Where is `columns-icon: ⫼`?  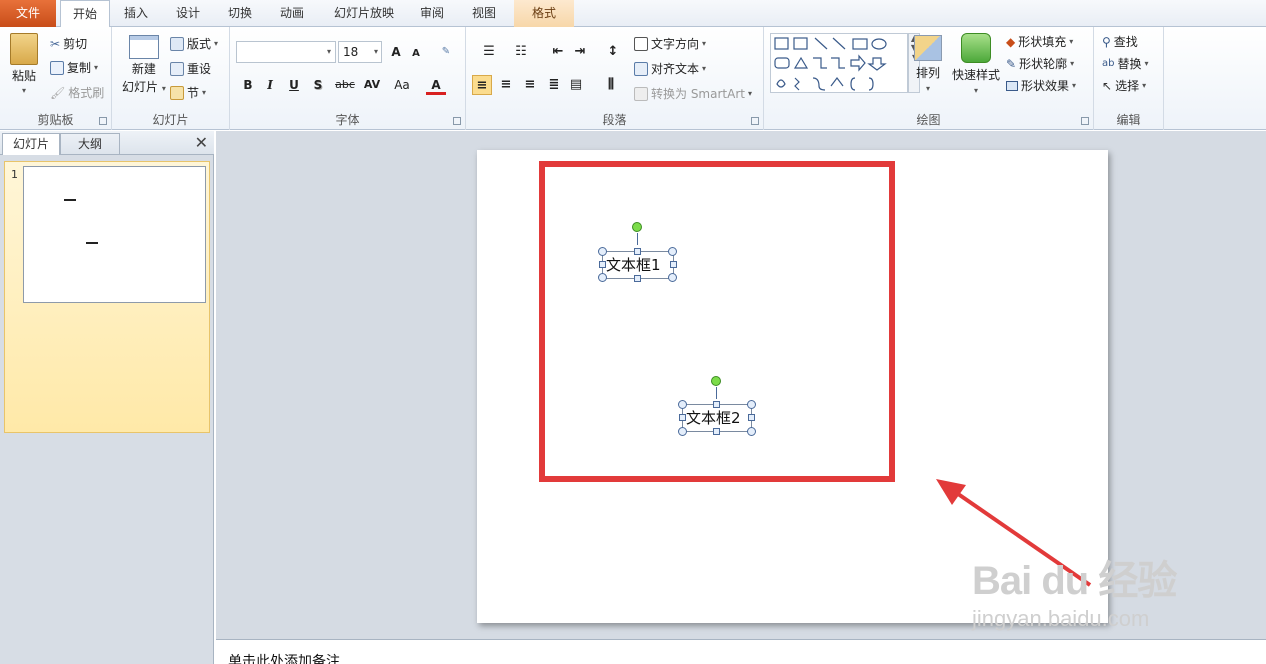
columns-icon: ⫼ is located at coordinates (611, 85).